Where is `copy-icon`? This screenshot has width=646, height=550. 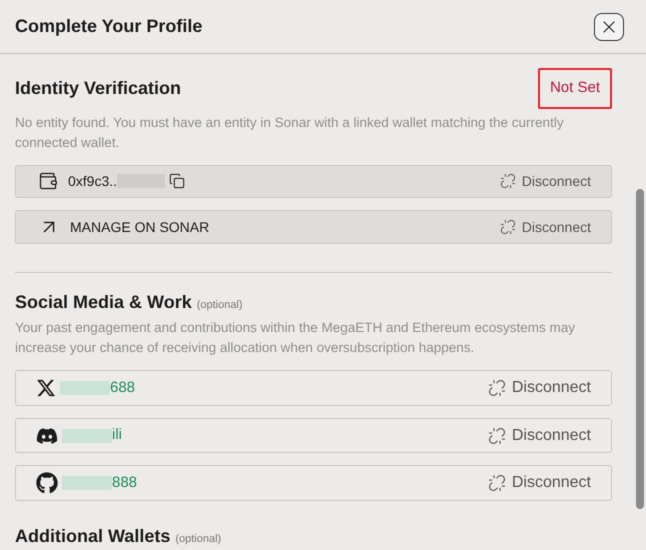
copy-icon is located at coordinates (177, 181).